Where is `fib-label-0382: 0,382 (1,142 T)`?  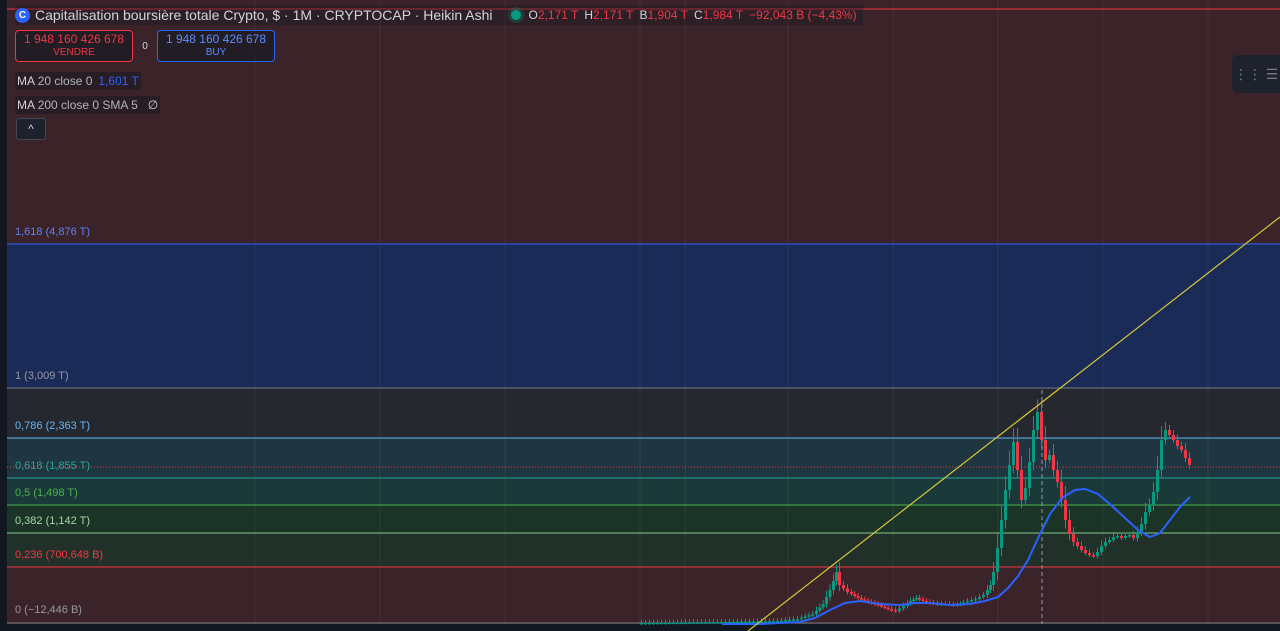
fib-label-0382: 0,382 (1,142 T) is located at coordinates (53, 521).